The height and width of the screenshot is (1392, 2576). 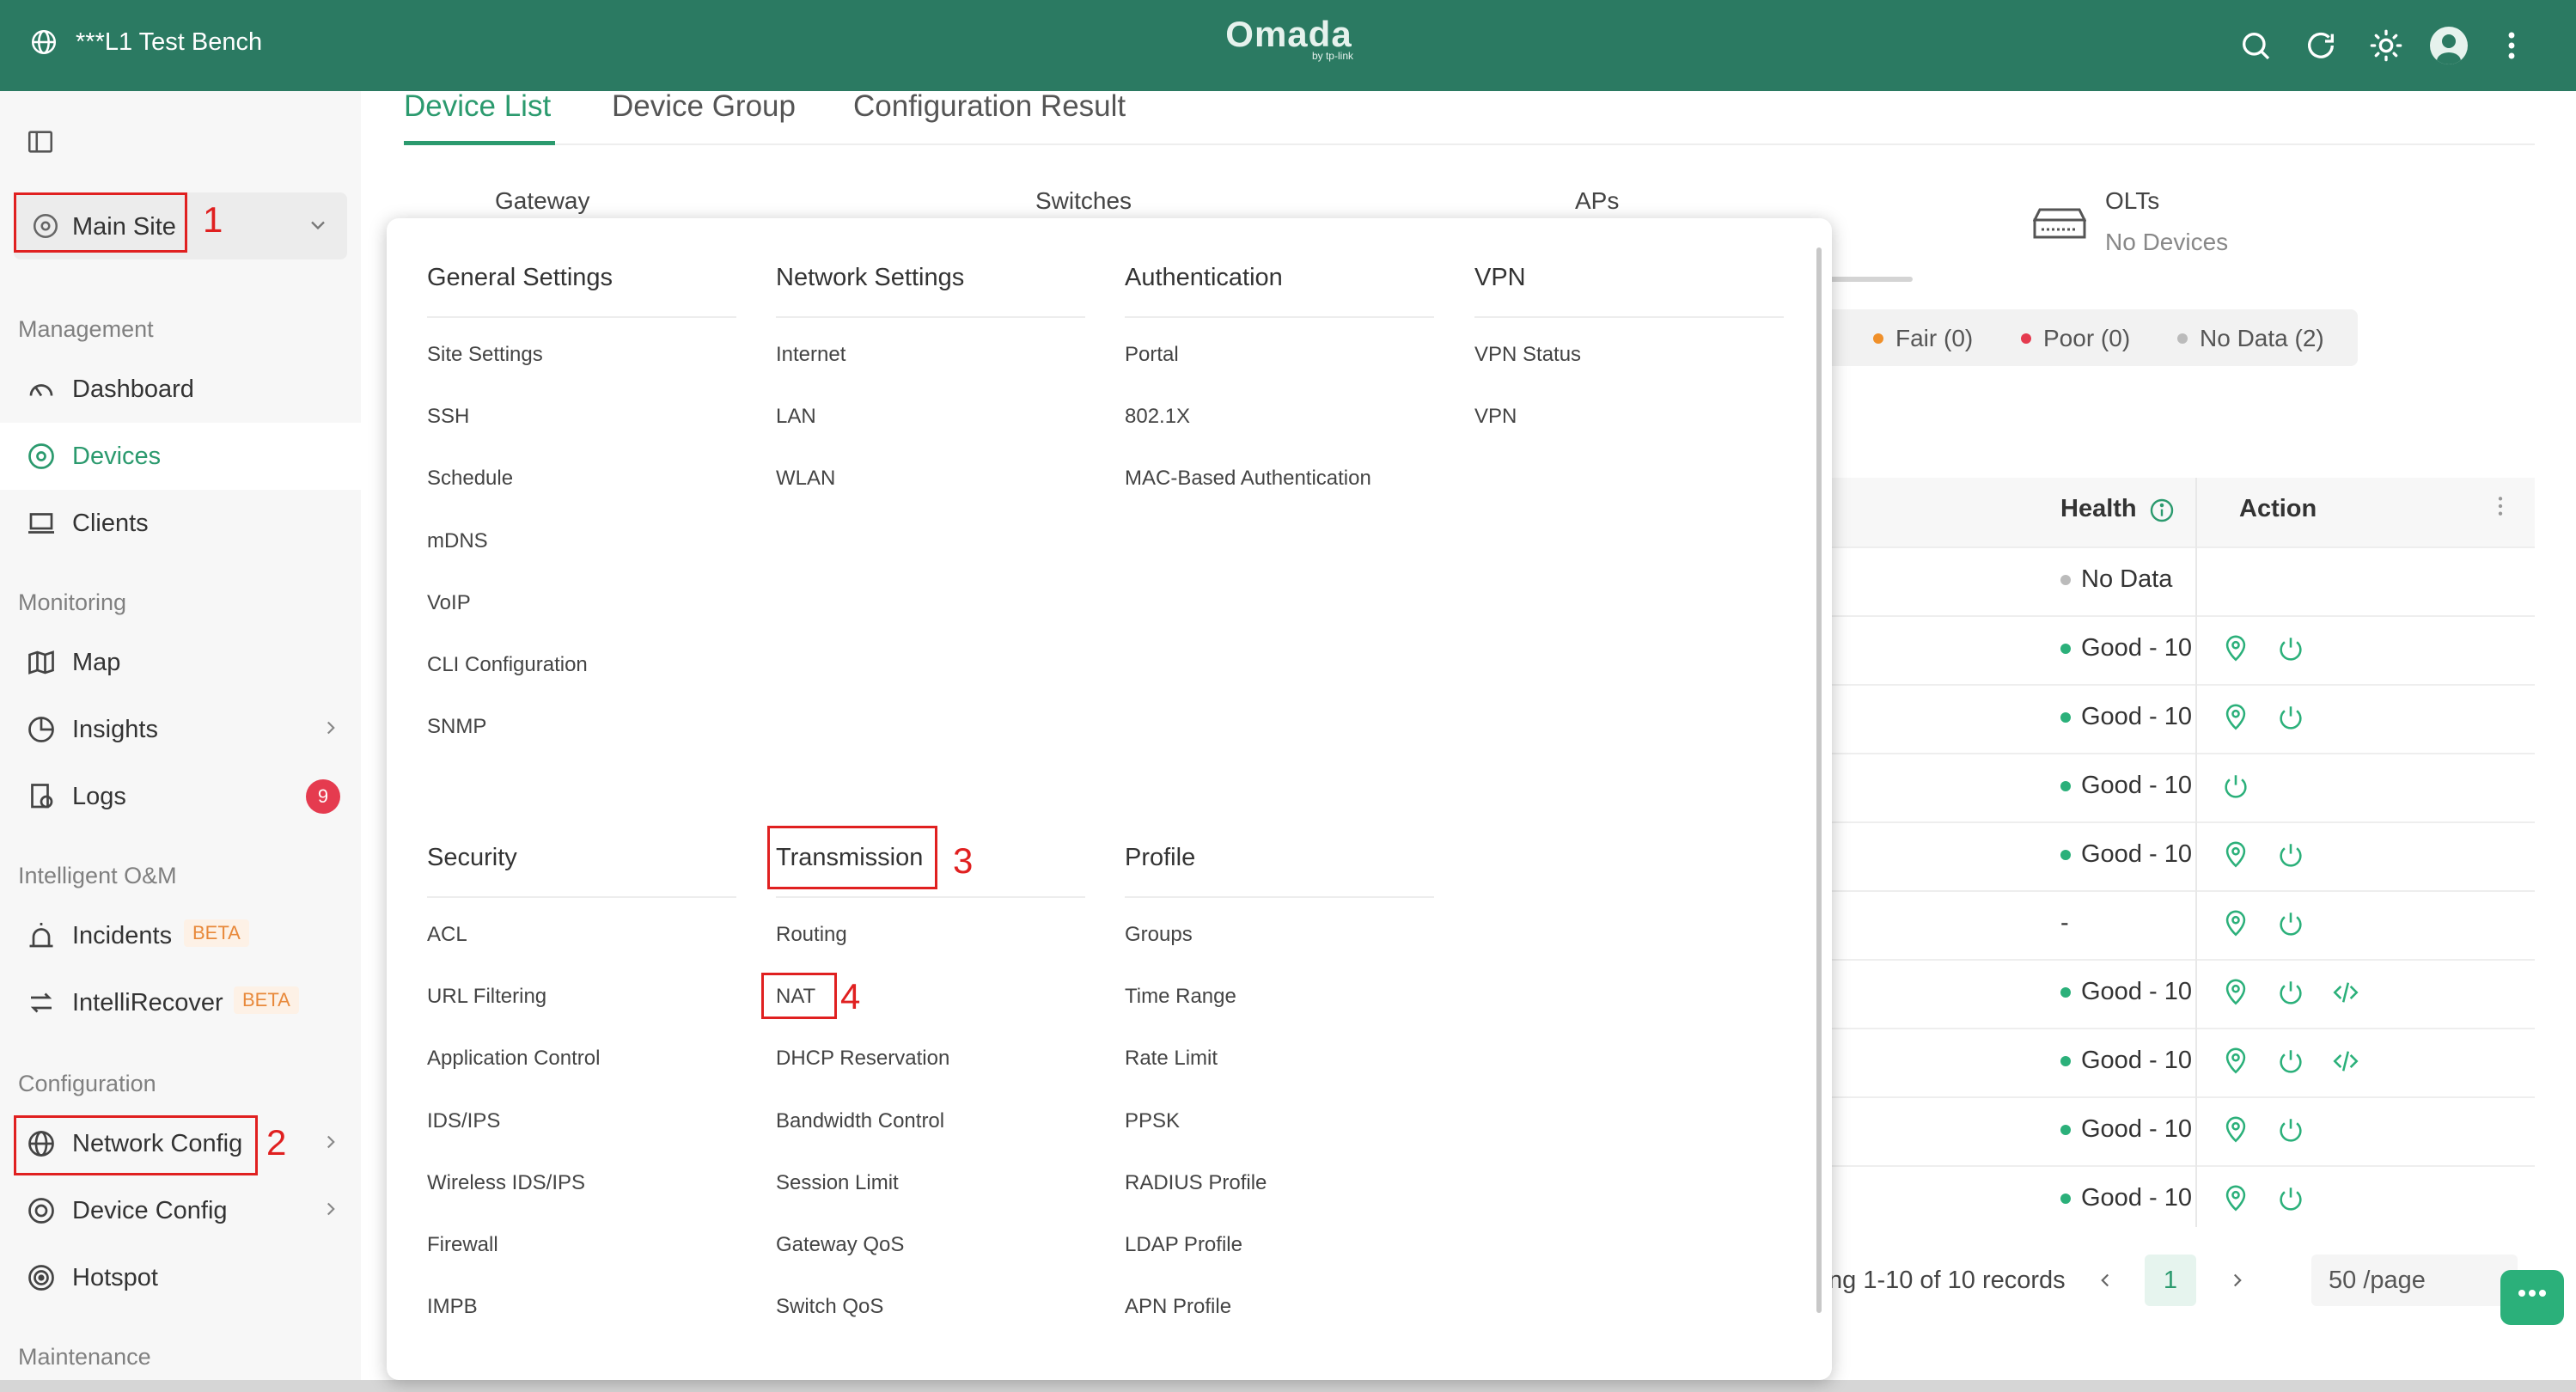 What do you see at coordinates (180, 456) in the screenshot?
I see `sidebar-item-devices: Devices` at bounding box center [180, 456].